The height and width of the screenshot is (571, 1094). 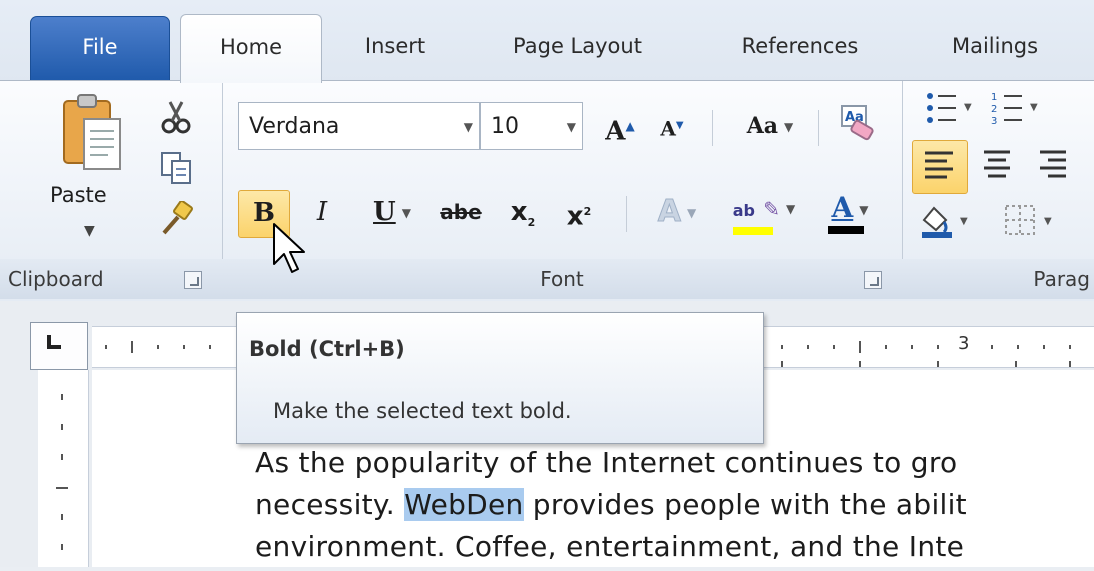 I want to click on font-name-value: Verdana, so click(x=294, y=126).